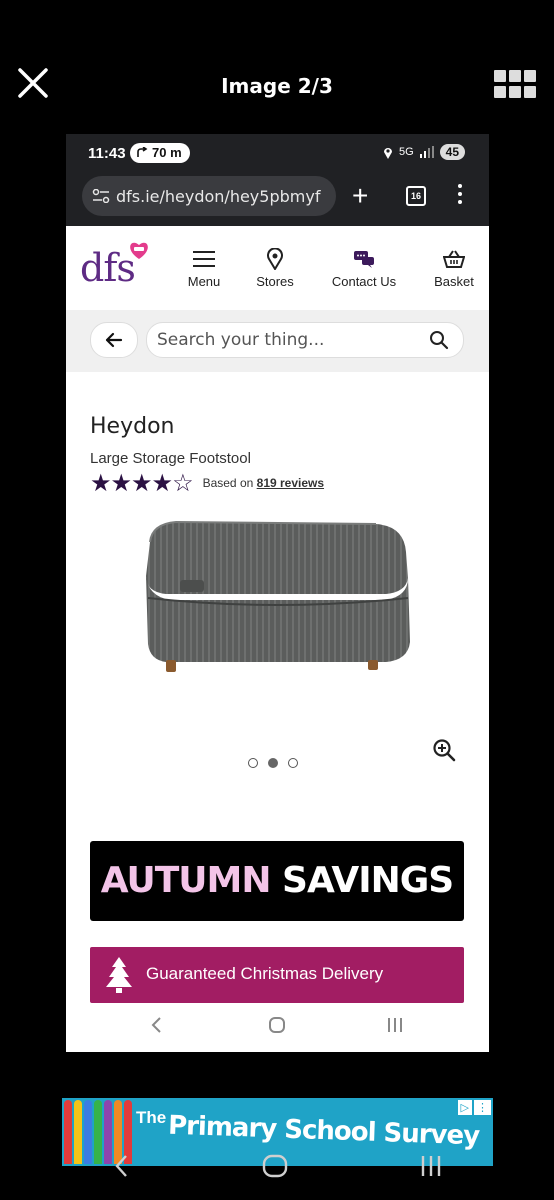 The height and width of the screenshot is (1200, 554). I want to click on address-bar: dfs.ie/heydon/hey5pbmyf, so click(209, 196).